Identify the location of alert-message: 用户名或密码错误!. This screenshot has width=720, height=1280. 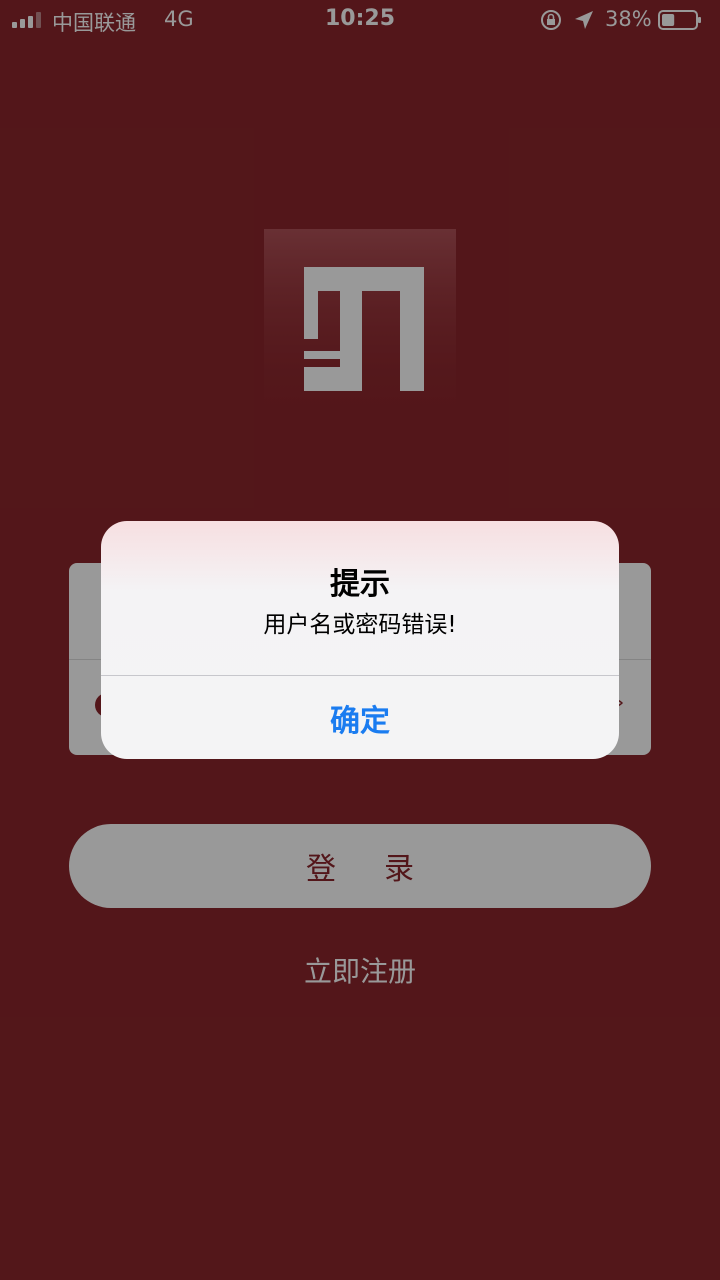
(360, 625).